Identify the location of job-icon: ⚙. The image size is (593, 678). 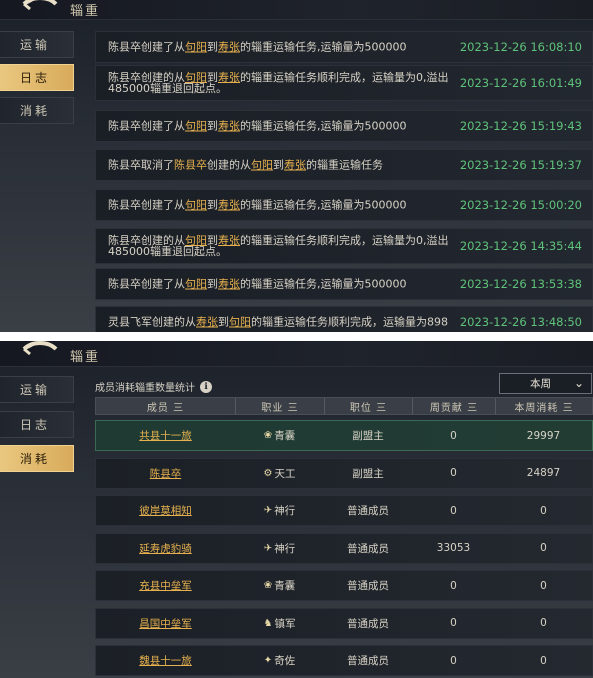
(268, 473).